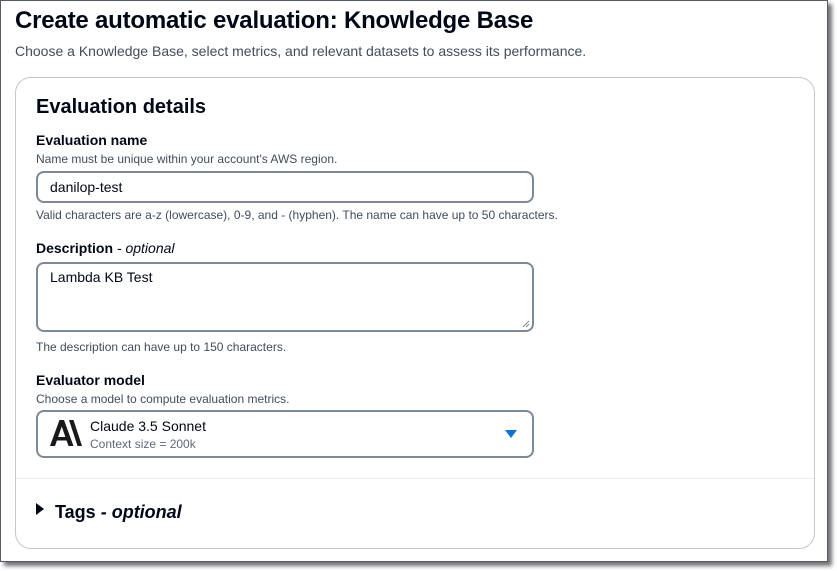 The height and width of the screenshot is (571, 837). Describe the element at coordinates (145, 248) in the screenshot. I see `description-optional-label: - optional` at that location.